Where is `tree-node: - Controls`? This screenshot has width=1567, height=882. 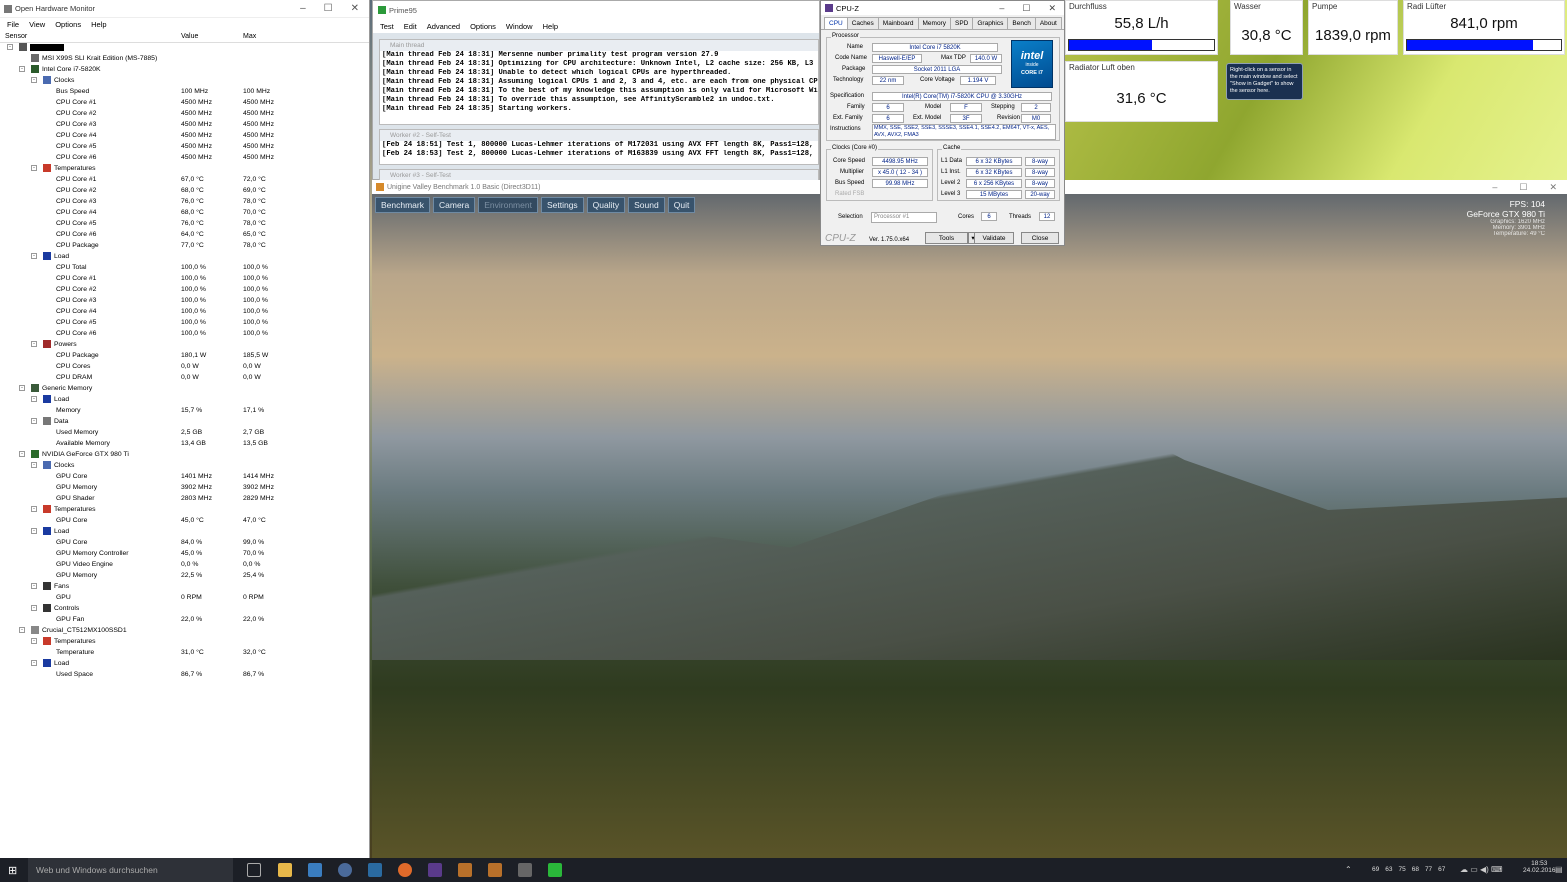
tree-node: - Controls is located at coordinates (184, 608).